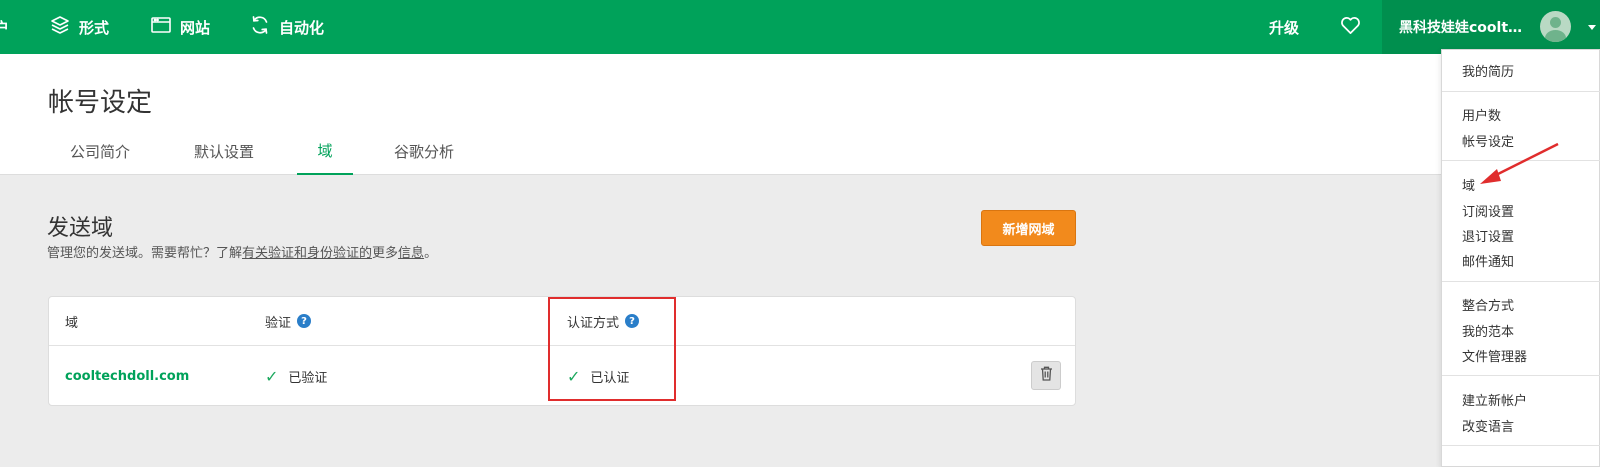  Describe the element at coordinates (411, 253) in the screenshot. I see `info-link: 信息` at that location.